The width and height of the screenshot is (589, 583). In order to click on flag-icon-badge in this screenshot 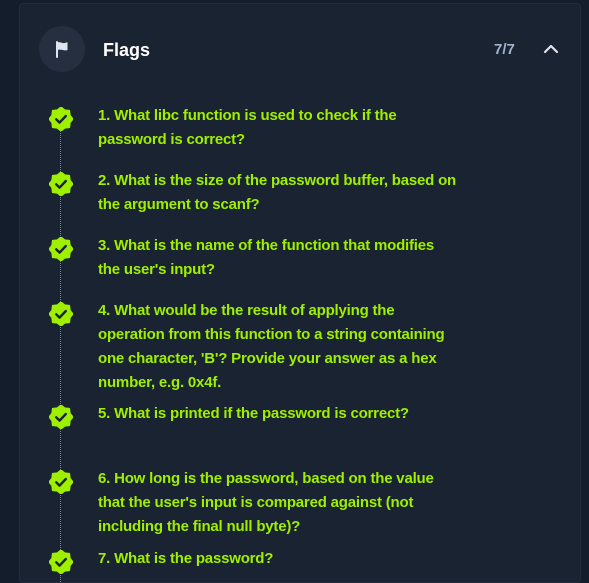, I will do `click(62, 49)`.